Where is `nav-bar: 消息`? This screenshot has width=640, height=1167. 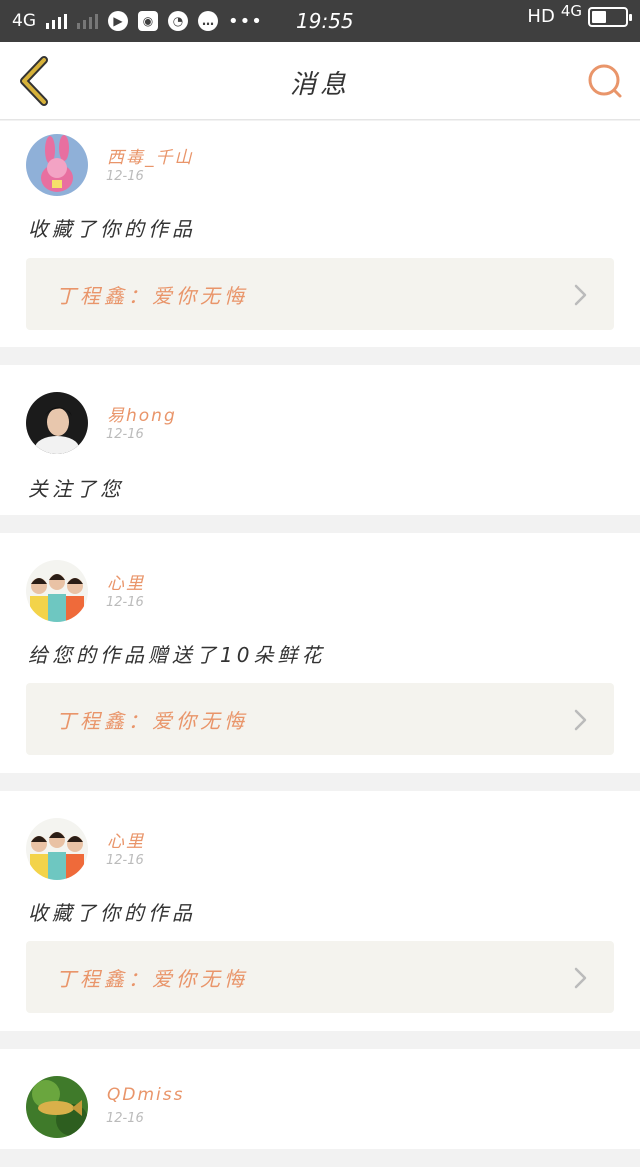 nav-bar: 消息 is located at coordinates (320, 81).